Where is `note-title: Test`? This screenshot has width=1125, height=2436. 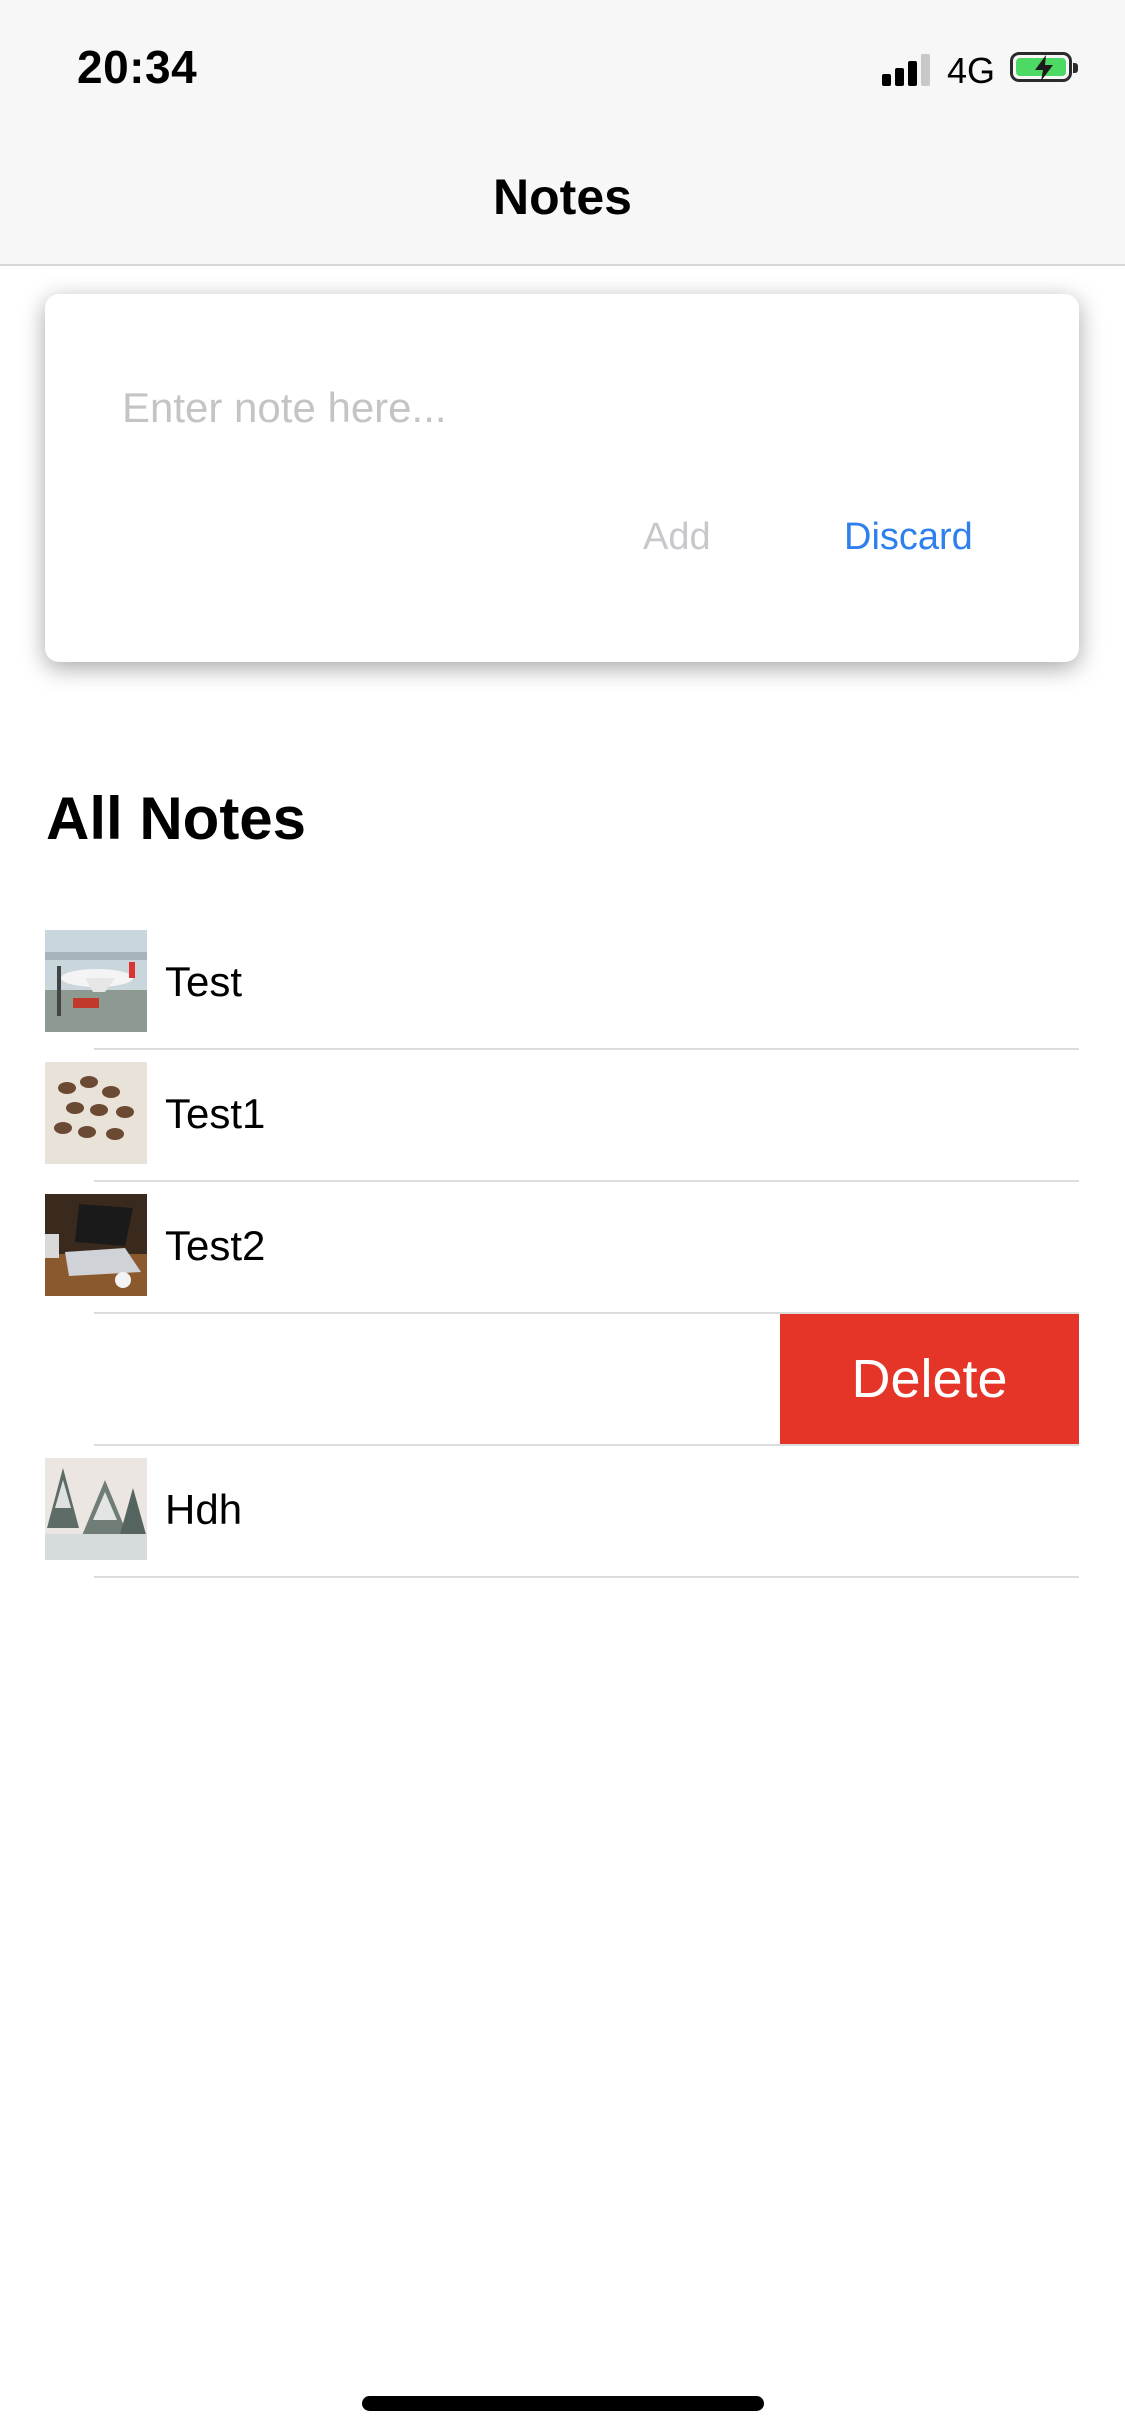 note-title: Test is located at coordinates (204, 981).